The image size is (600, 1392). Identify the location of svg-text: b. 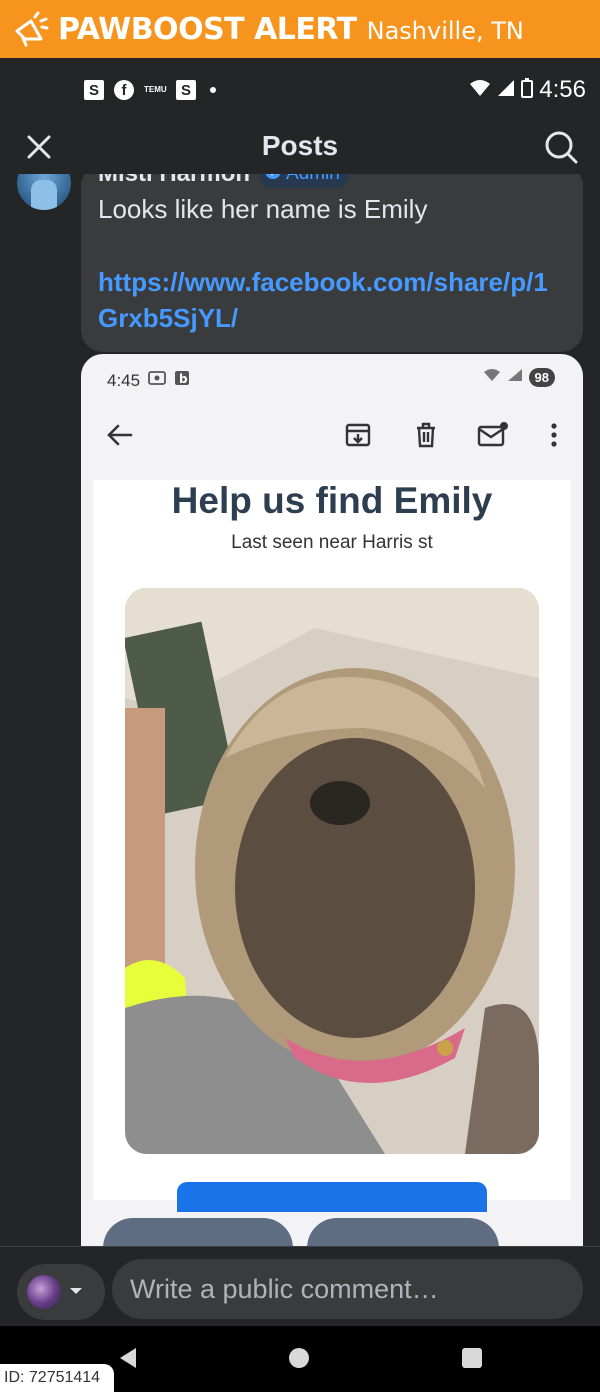
(183, 379).